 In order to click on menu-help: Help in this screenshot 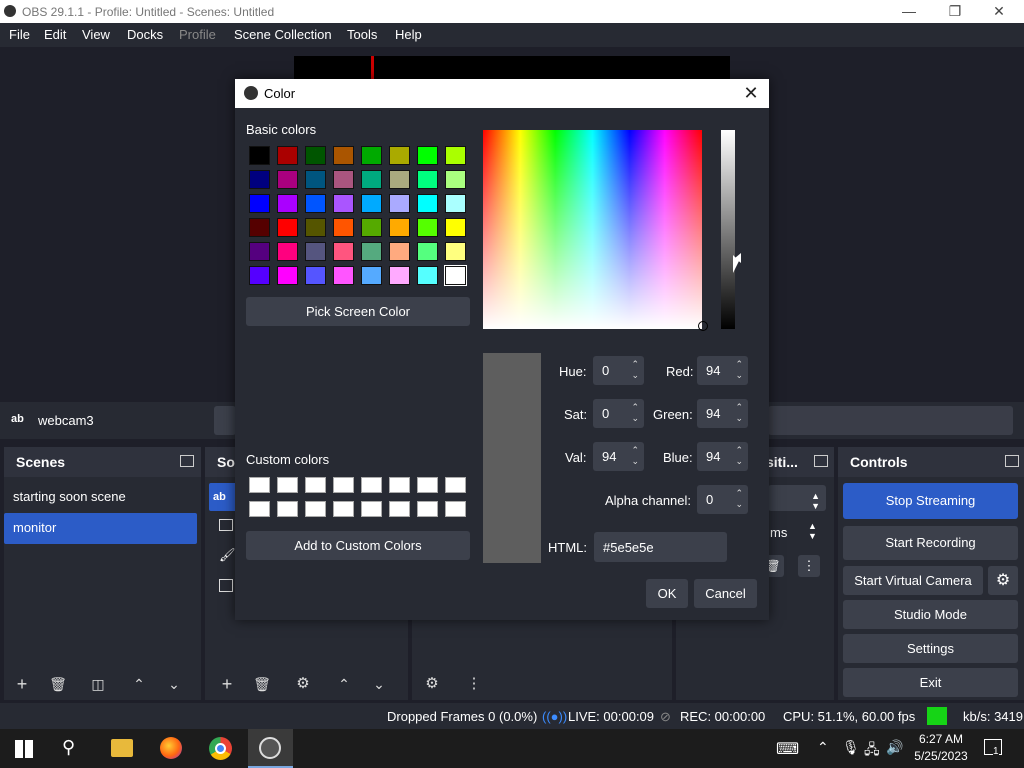, I will do `click(408, 34)`.